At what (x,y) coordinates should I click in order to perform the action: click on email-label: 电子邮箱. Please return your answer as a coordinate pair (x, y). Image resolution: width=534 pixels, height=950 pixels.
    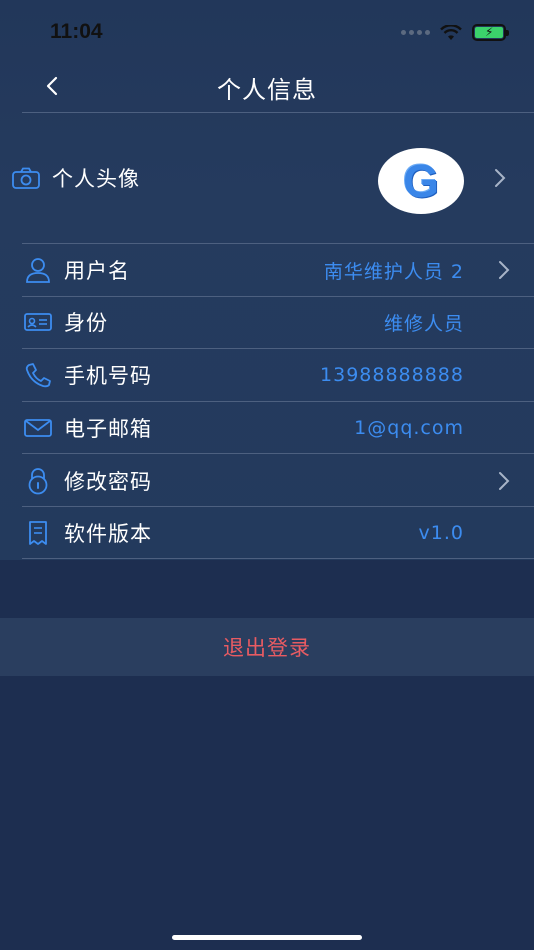
    Looking at the image, I should click on (108, 429).